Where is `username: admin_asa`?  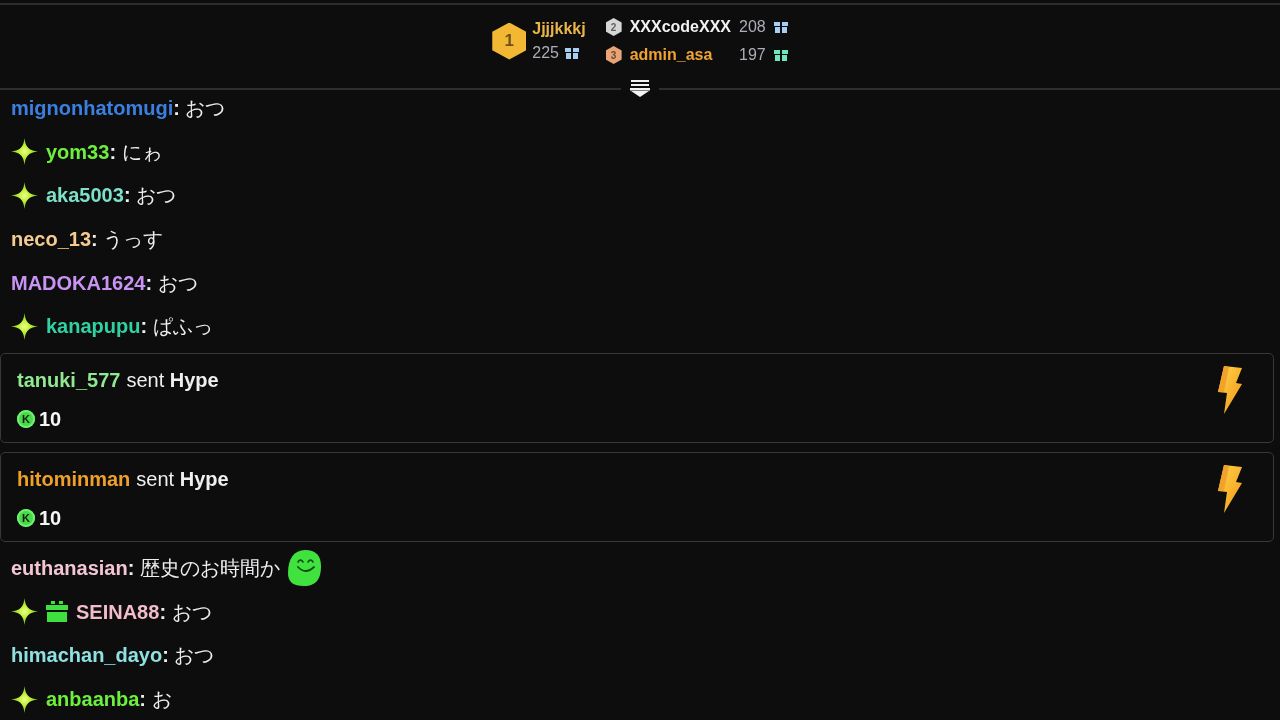
username: admin_asa is located at coordinates (671, 55).